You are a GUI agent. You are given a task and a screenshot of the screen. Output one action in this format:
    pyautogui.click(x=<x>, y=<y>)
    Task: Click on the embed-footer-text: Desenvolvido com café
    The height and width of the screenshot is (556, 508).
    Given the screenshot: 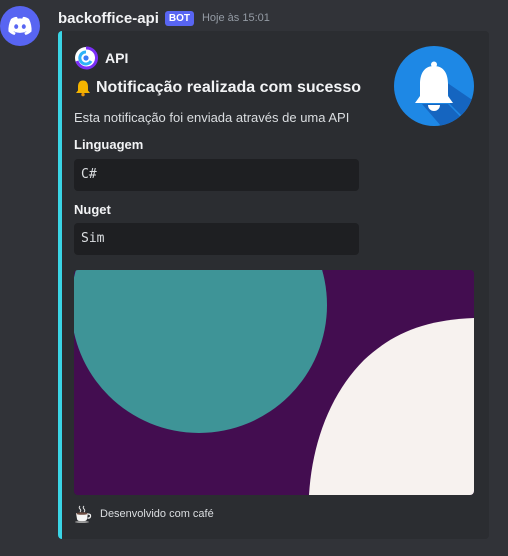 What is the action you would take?
    pyautogui.click(x=157, y=514)
    